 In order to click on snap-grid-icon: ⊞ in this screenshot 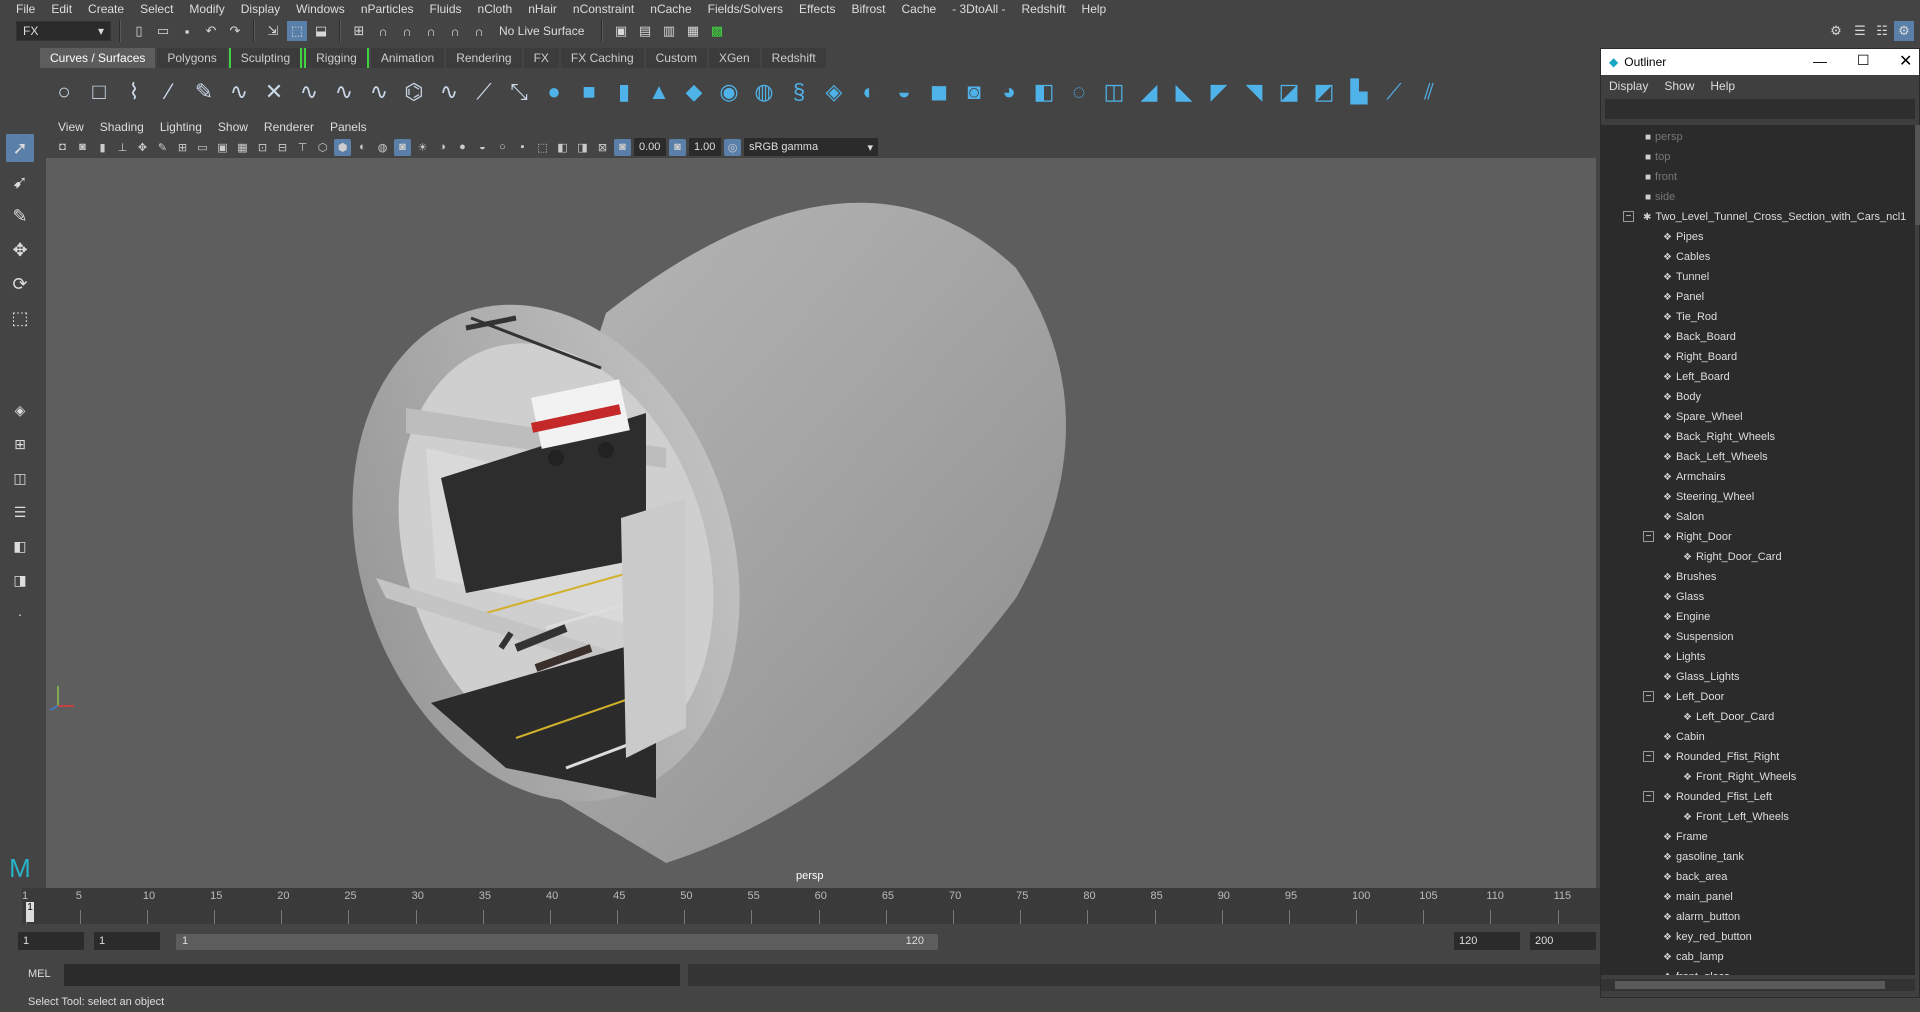, I will do `click(359, 31)`.